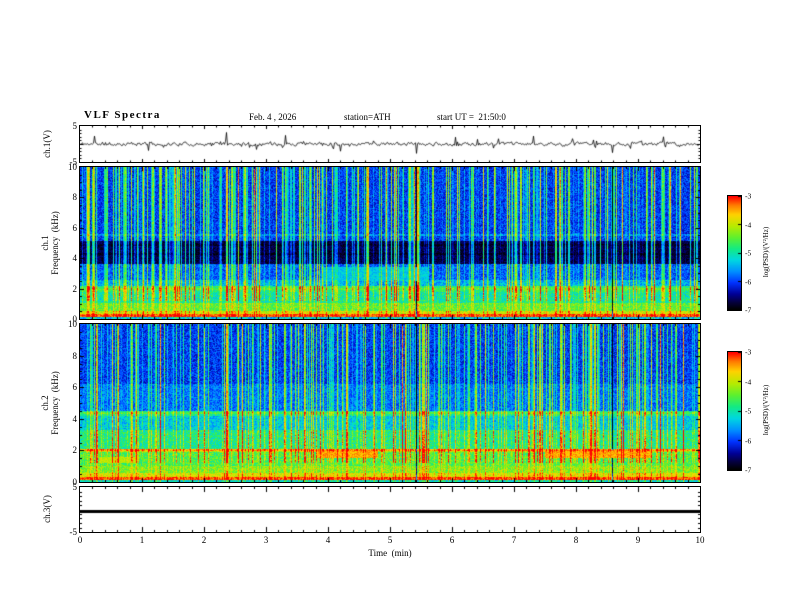 This screenshot has width=792, height=612. I want to click on ch3-voltage-panel, so click(390, 509).